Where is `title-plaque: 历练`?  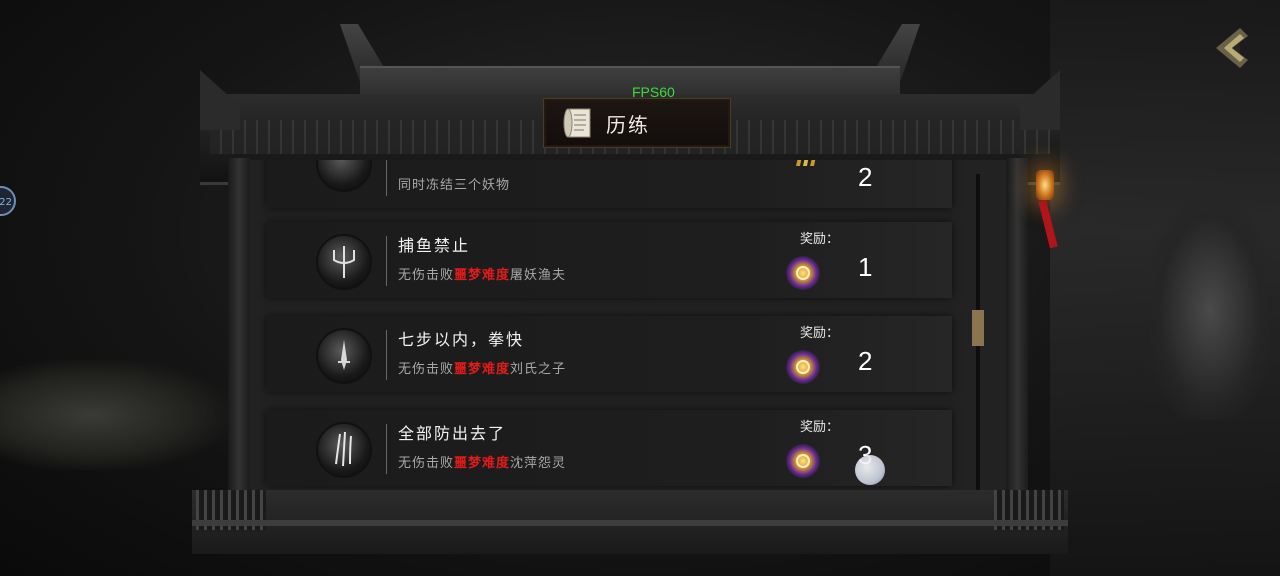
title-plaque: 历练 is located at coordinates (637, 123).